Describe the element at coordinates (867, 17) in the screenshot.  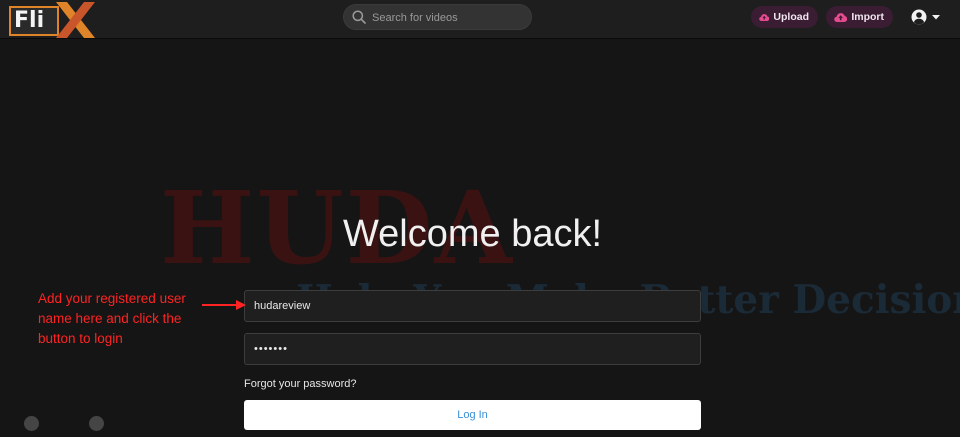
I see `import-label: Import` at that location.